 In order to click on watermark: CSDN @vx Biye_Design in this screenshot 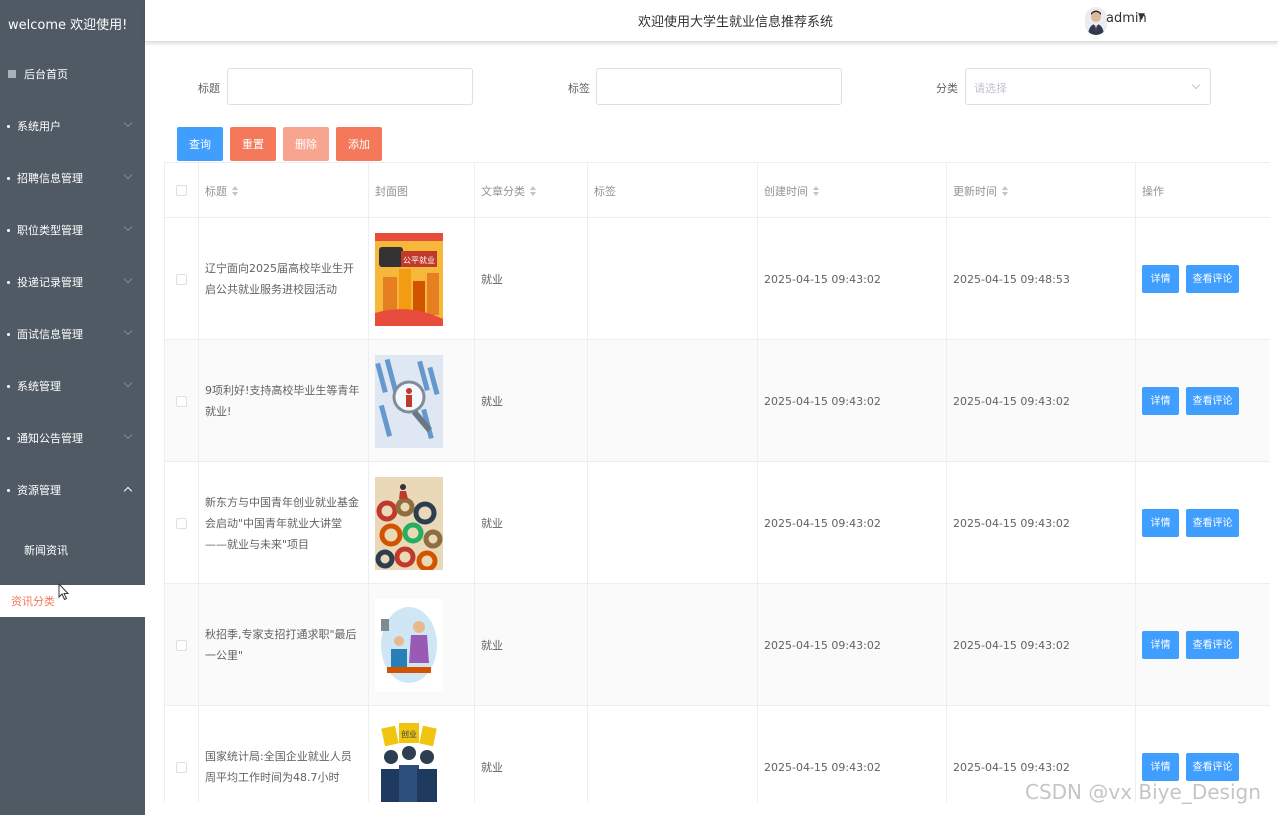, I will do `click(1143, 792)`.